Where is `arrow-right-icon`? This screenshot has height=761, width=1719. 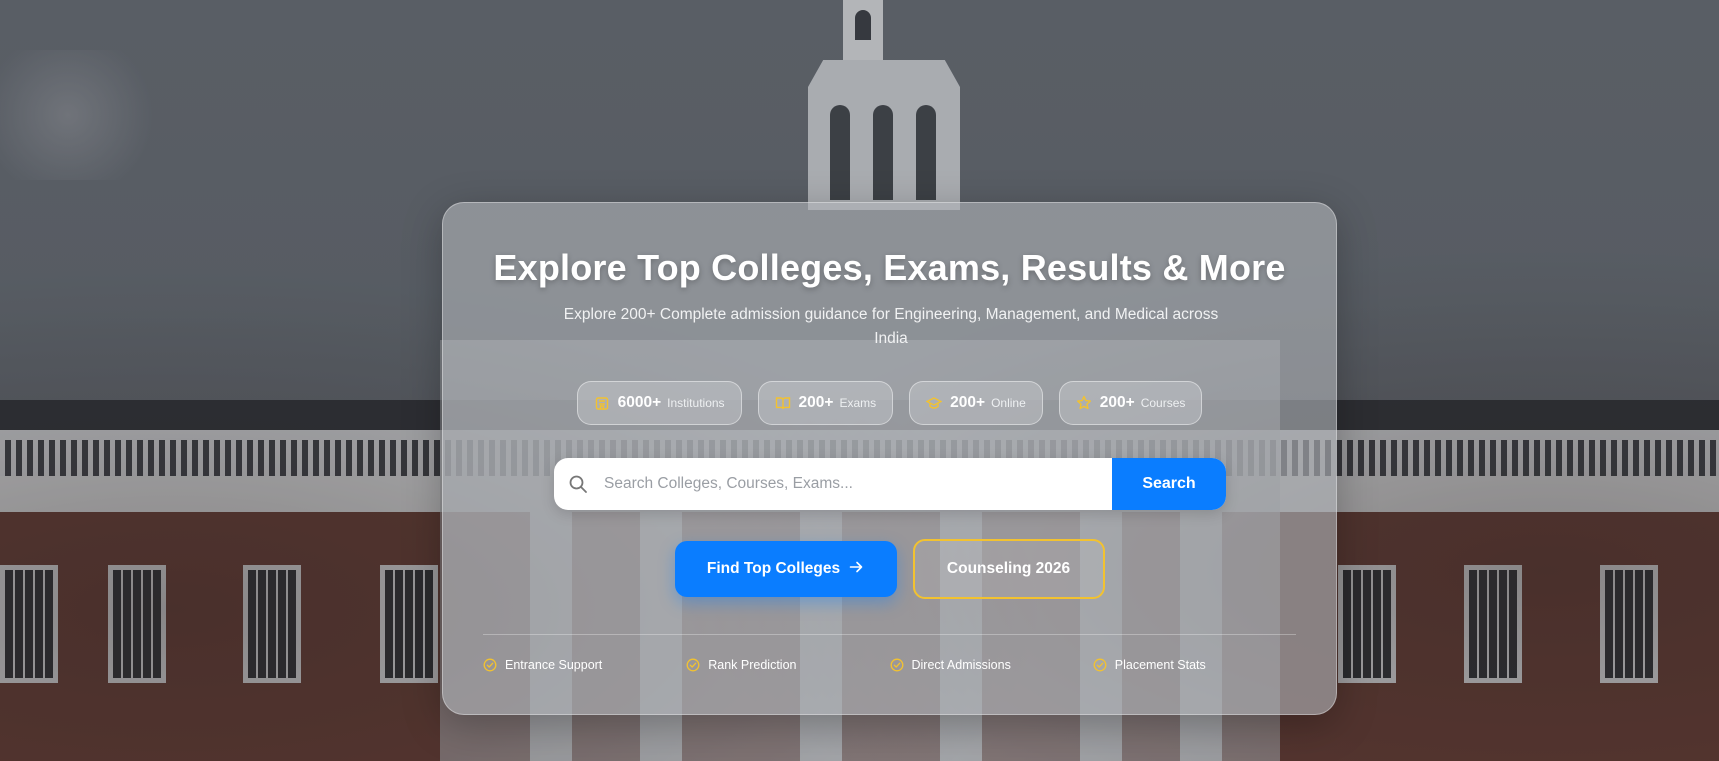
arrow-right-icon is located at coordinates (856, 569).